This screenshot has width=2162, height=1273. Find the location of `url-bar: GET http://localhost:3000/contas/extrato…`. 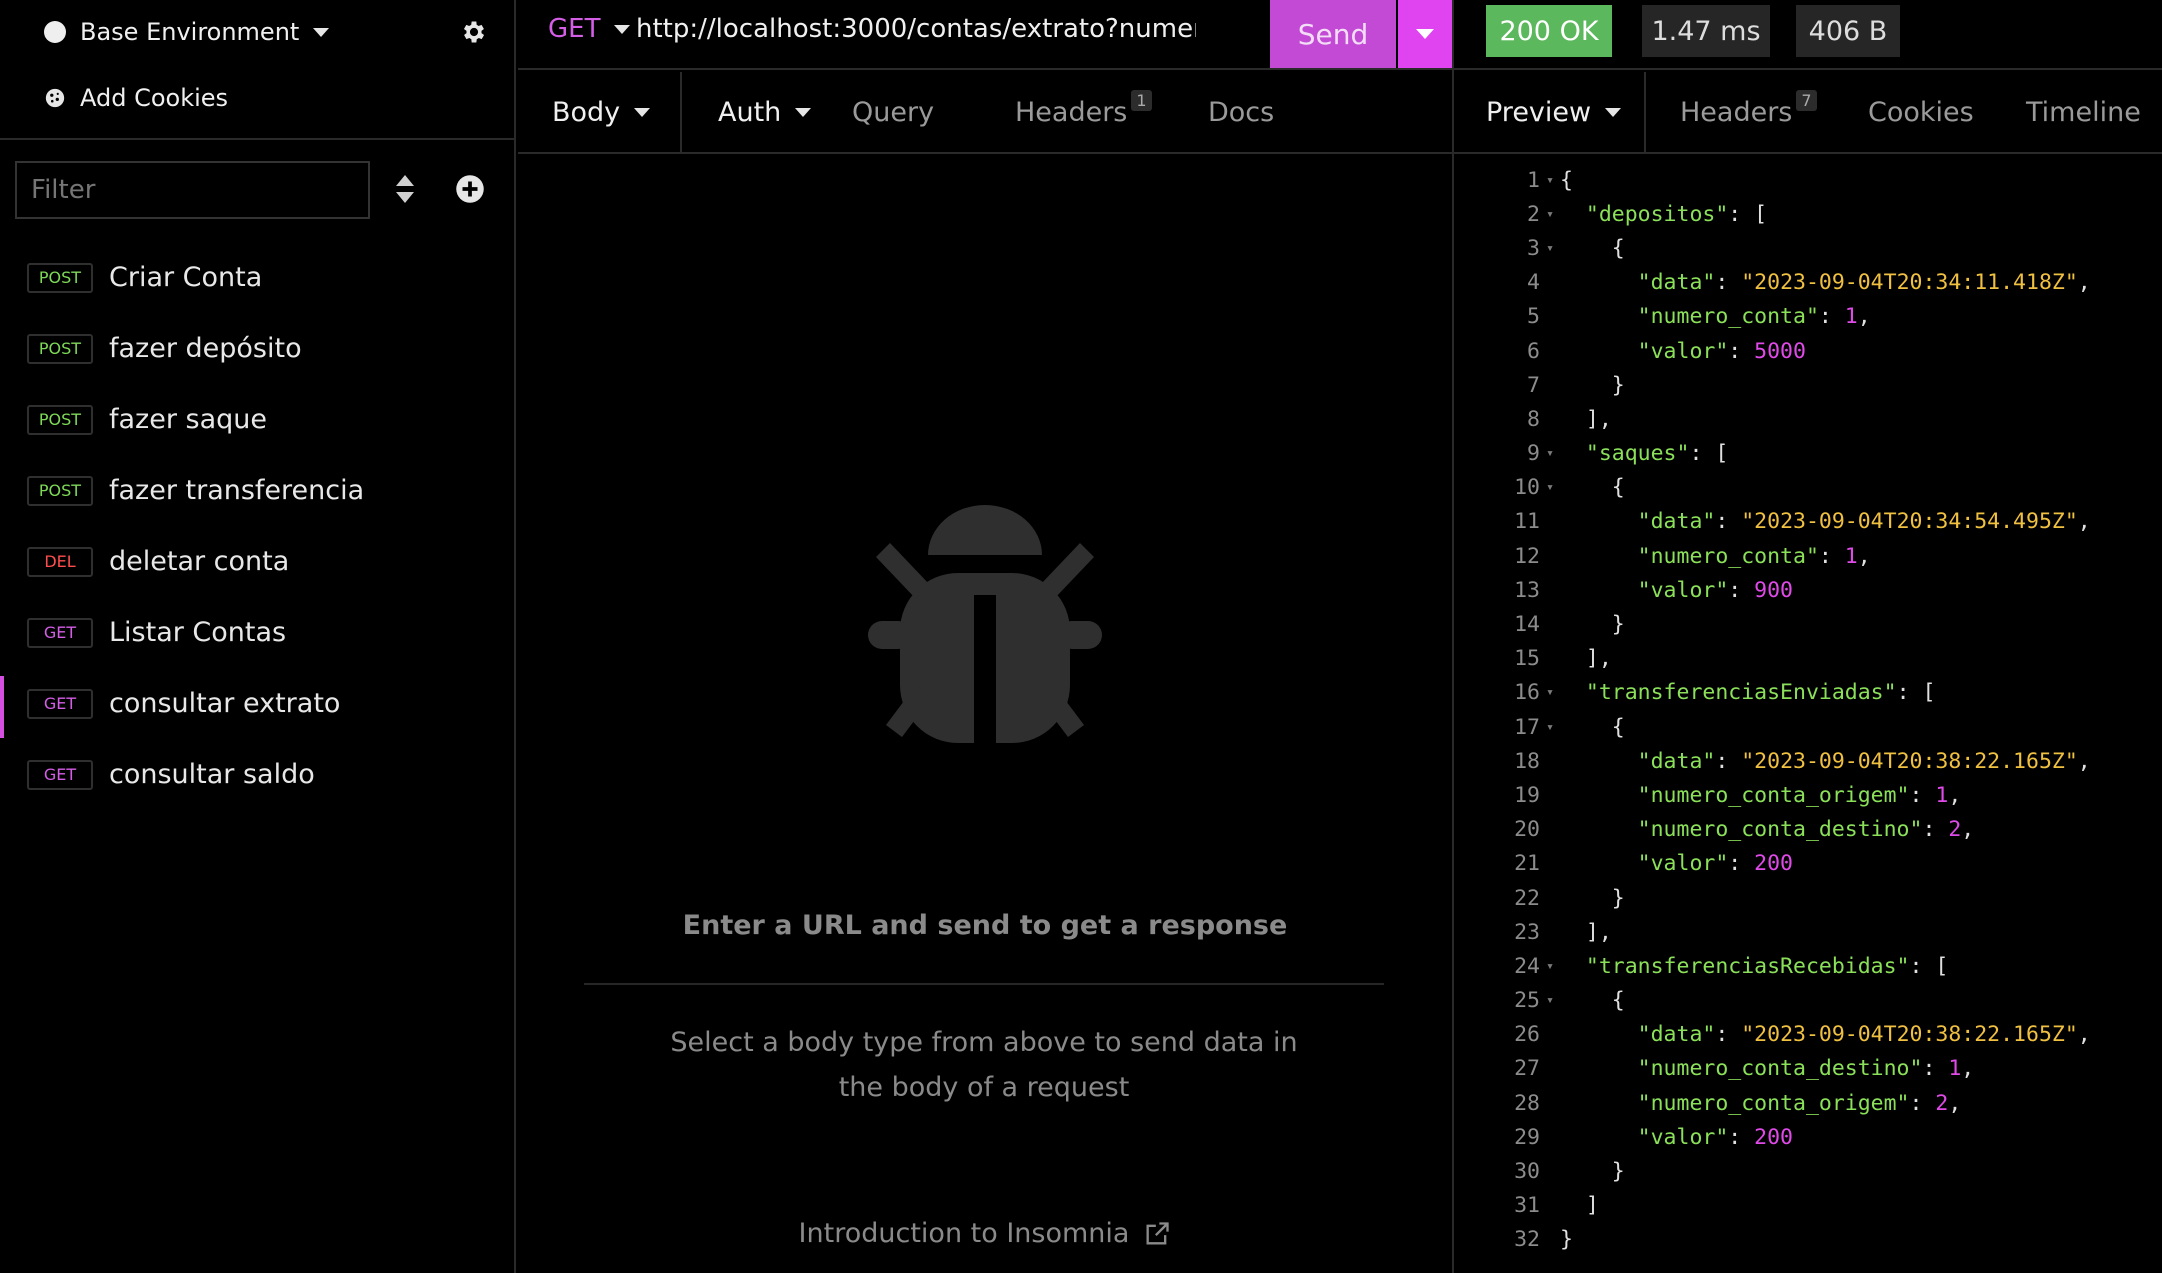

url-bar: GET http://localhost:3000/contas/extrato… is located at coordinates (985, 35).